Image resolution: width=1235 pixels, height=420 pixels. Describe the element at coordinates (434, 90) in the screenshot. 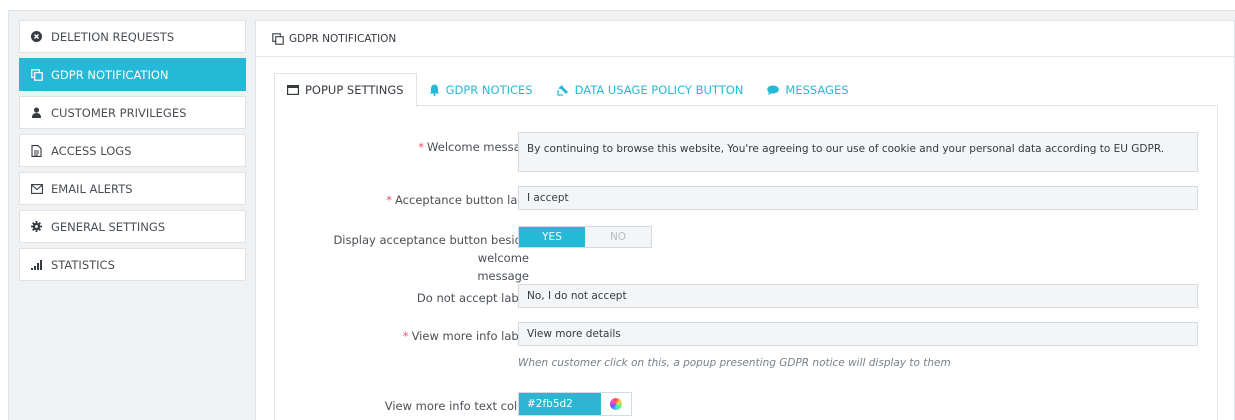

I see `bell-icon` at that location.